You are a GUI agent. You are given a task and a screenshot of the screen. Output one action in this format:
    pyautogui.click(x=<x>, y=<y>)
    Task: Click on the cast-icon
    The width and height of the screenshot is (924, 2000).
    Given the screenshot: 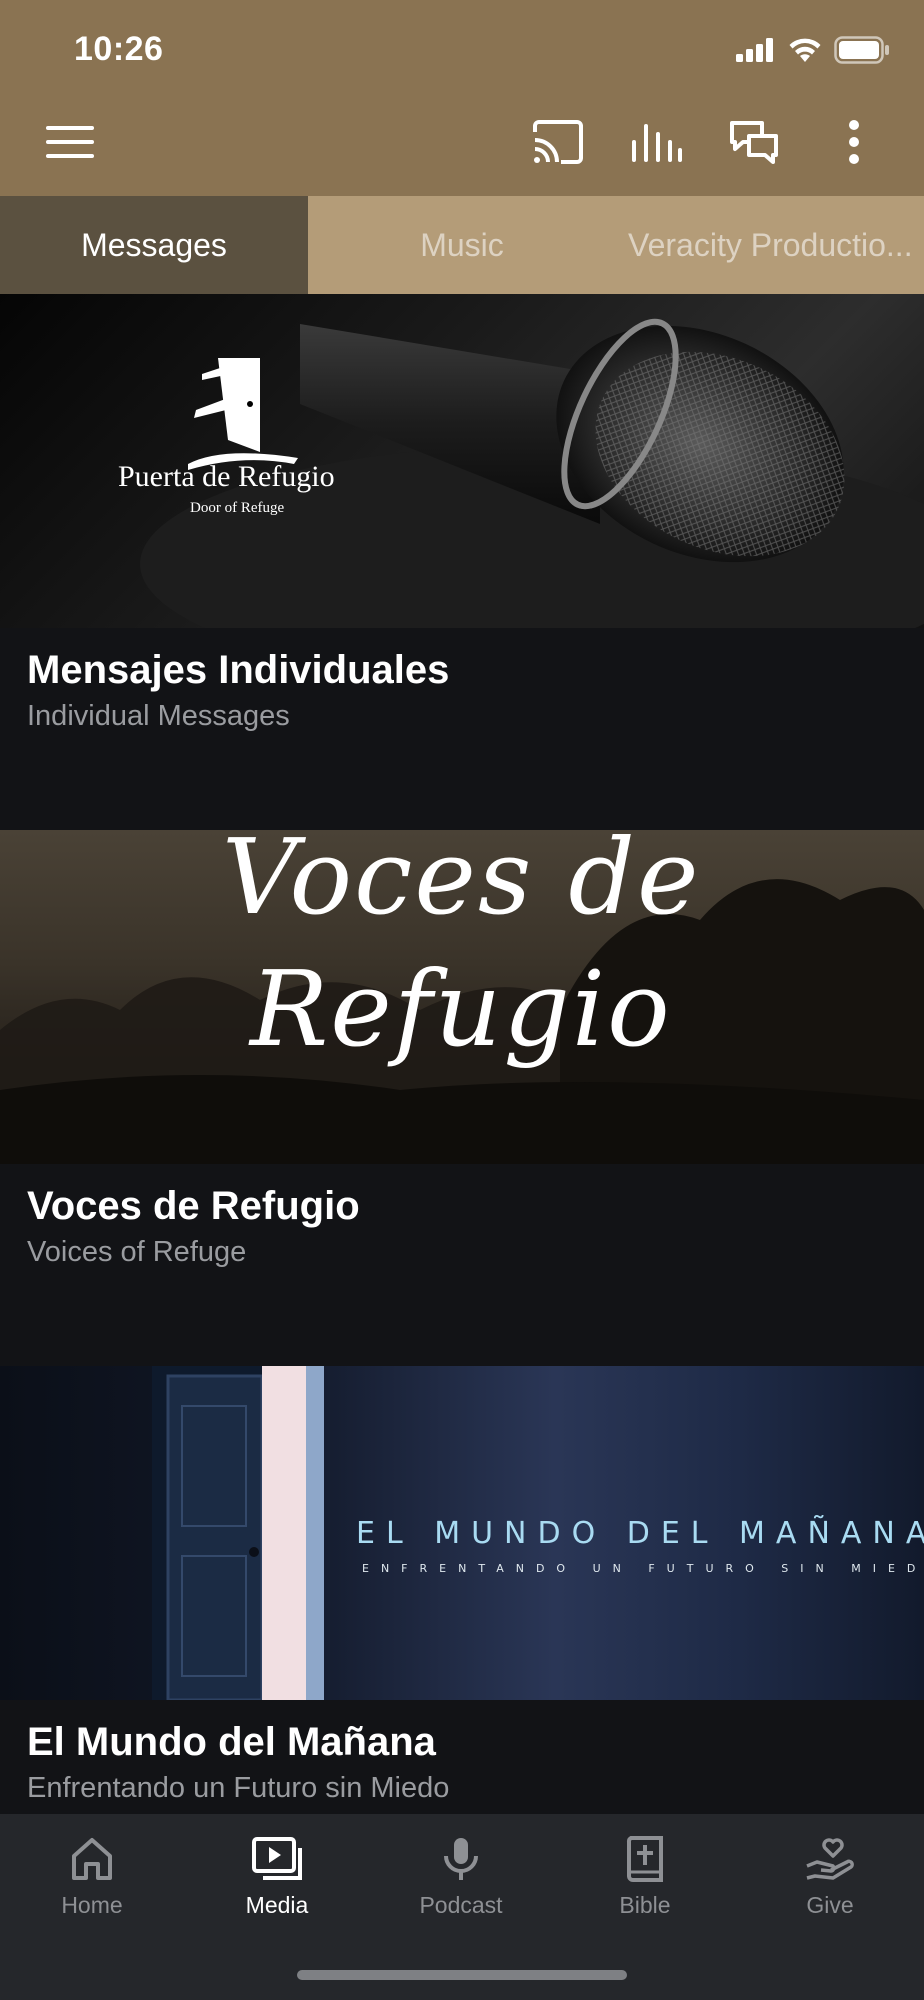 What is the action you would take?
    pyautogui.click(x=558, y=142)
    